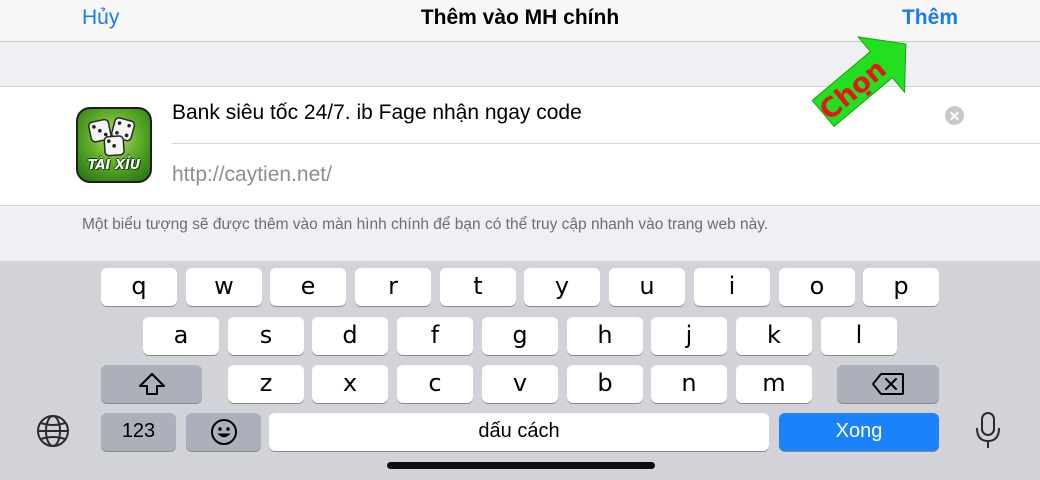 This screenshot has width=1040, height=480. Describe the element at coordinates (901, 287) in the screenshot. I see `key-p: p` at that location.